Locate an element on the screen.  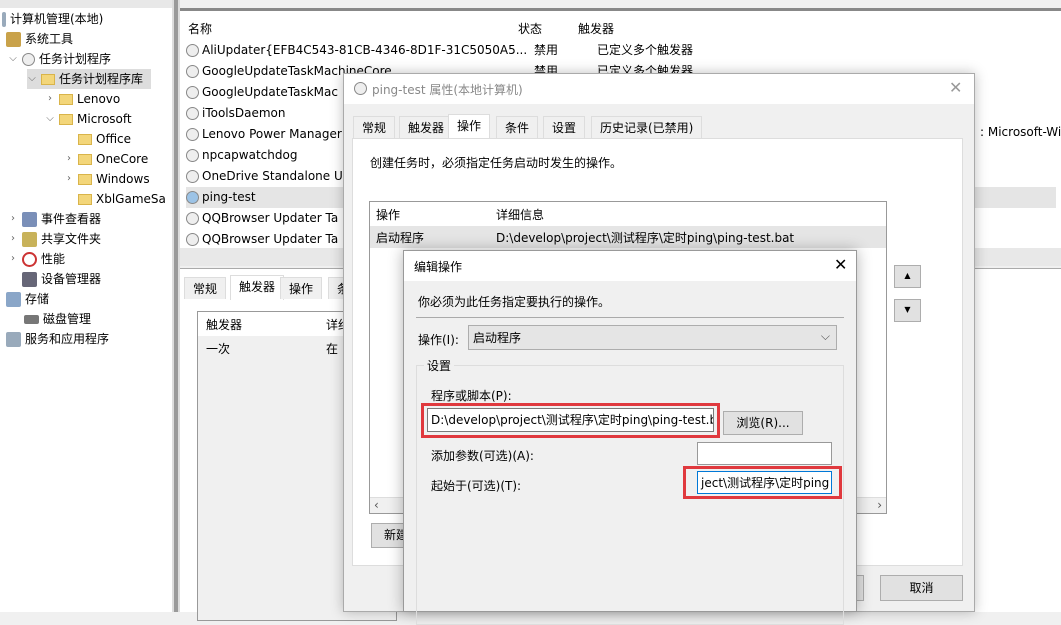
action-label: 操作(I): is located at coordinates (438, 340).